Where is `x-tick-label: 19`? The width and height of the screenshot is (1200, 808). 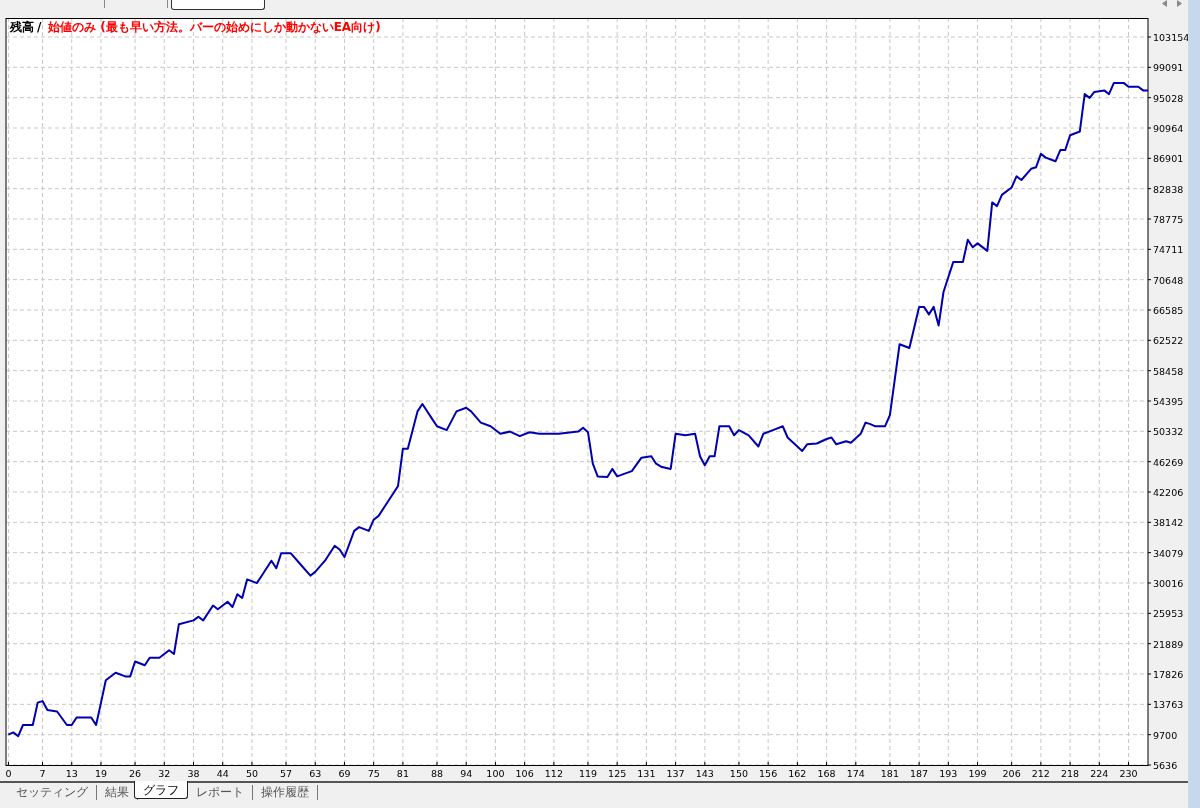
x-tick-label: 19 is located at coordinates (100, 773).